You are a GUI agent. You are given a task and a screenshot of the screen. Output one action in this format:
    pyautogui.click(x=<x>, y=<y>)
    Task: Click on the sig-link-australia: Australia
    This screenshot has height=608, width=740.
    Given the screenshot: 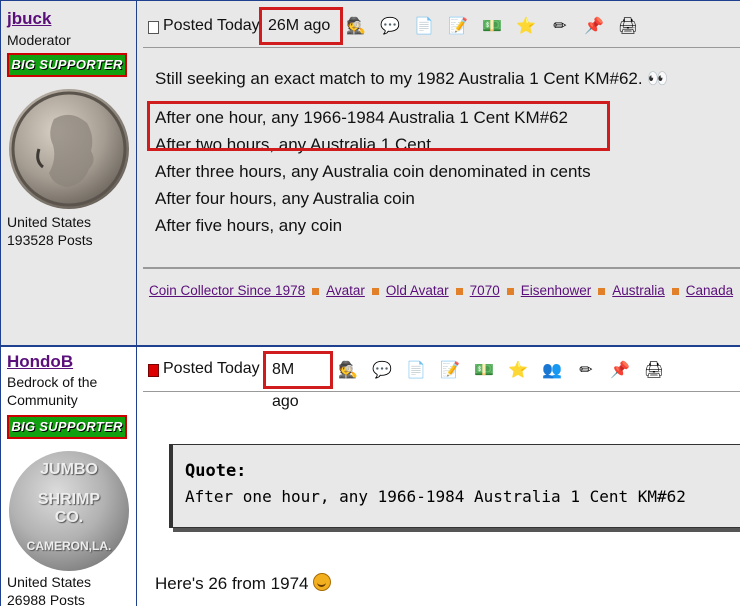 What is the action you would take?
    pyautogui.click(x=638, y=290)
    